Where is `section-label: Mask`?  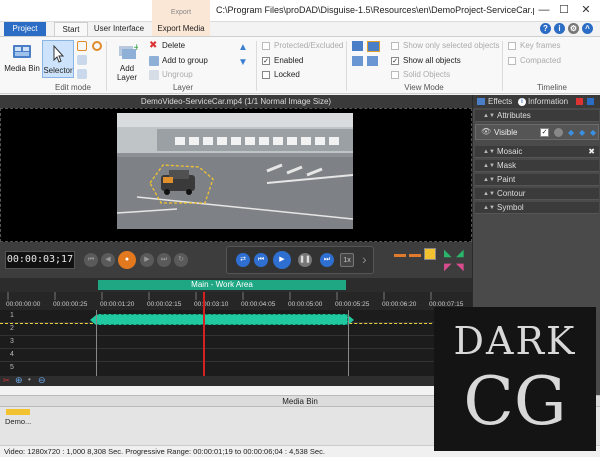
section-label: Mask is located at coordinates (507, 165).